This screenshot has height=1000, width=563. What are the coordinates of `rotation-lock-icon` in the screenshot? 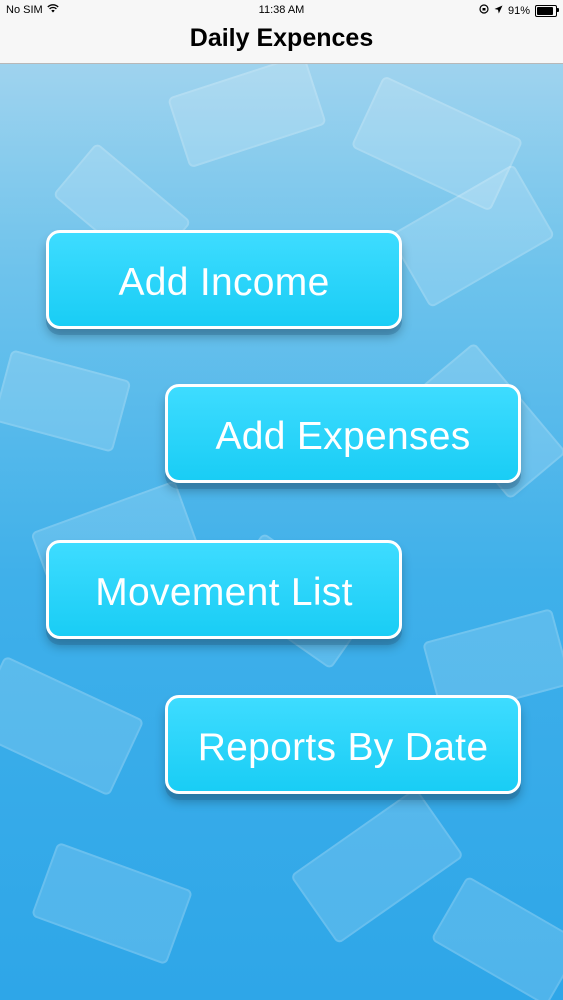 It's located at (484, 10).